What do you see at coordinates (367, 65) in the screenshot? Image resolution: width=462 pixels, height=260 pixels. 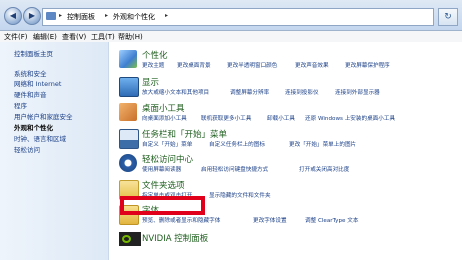 I see `link-screen-saver: 更改屏幕保护程序` at bounding box center [367, 65].